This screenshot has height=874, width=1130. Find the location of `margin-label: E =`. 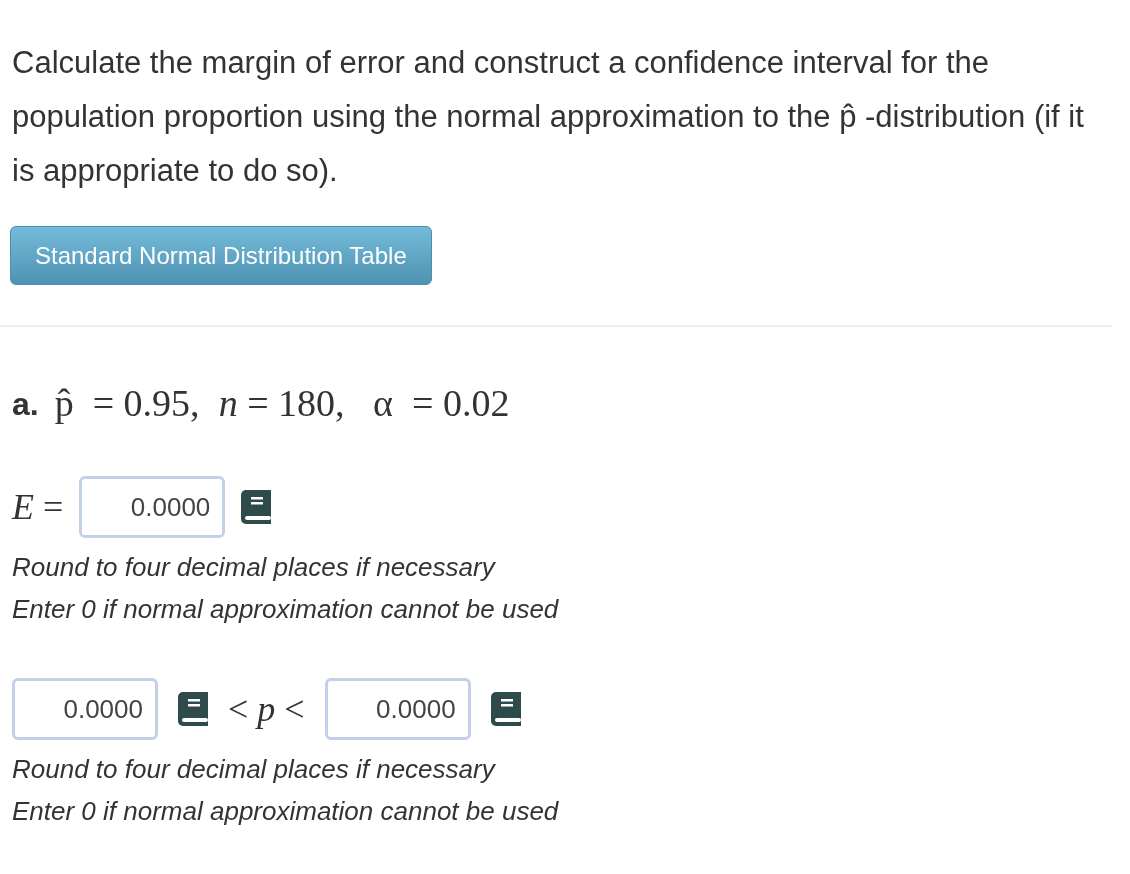

margin-label: E = is located at coordinates (38, 507).